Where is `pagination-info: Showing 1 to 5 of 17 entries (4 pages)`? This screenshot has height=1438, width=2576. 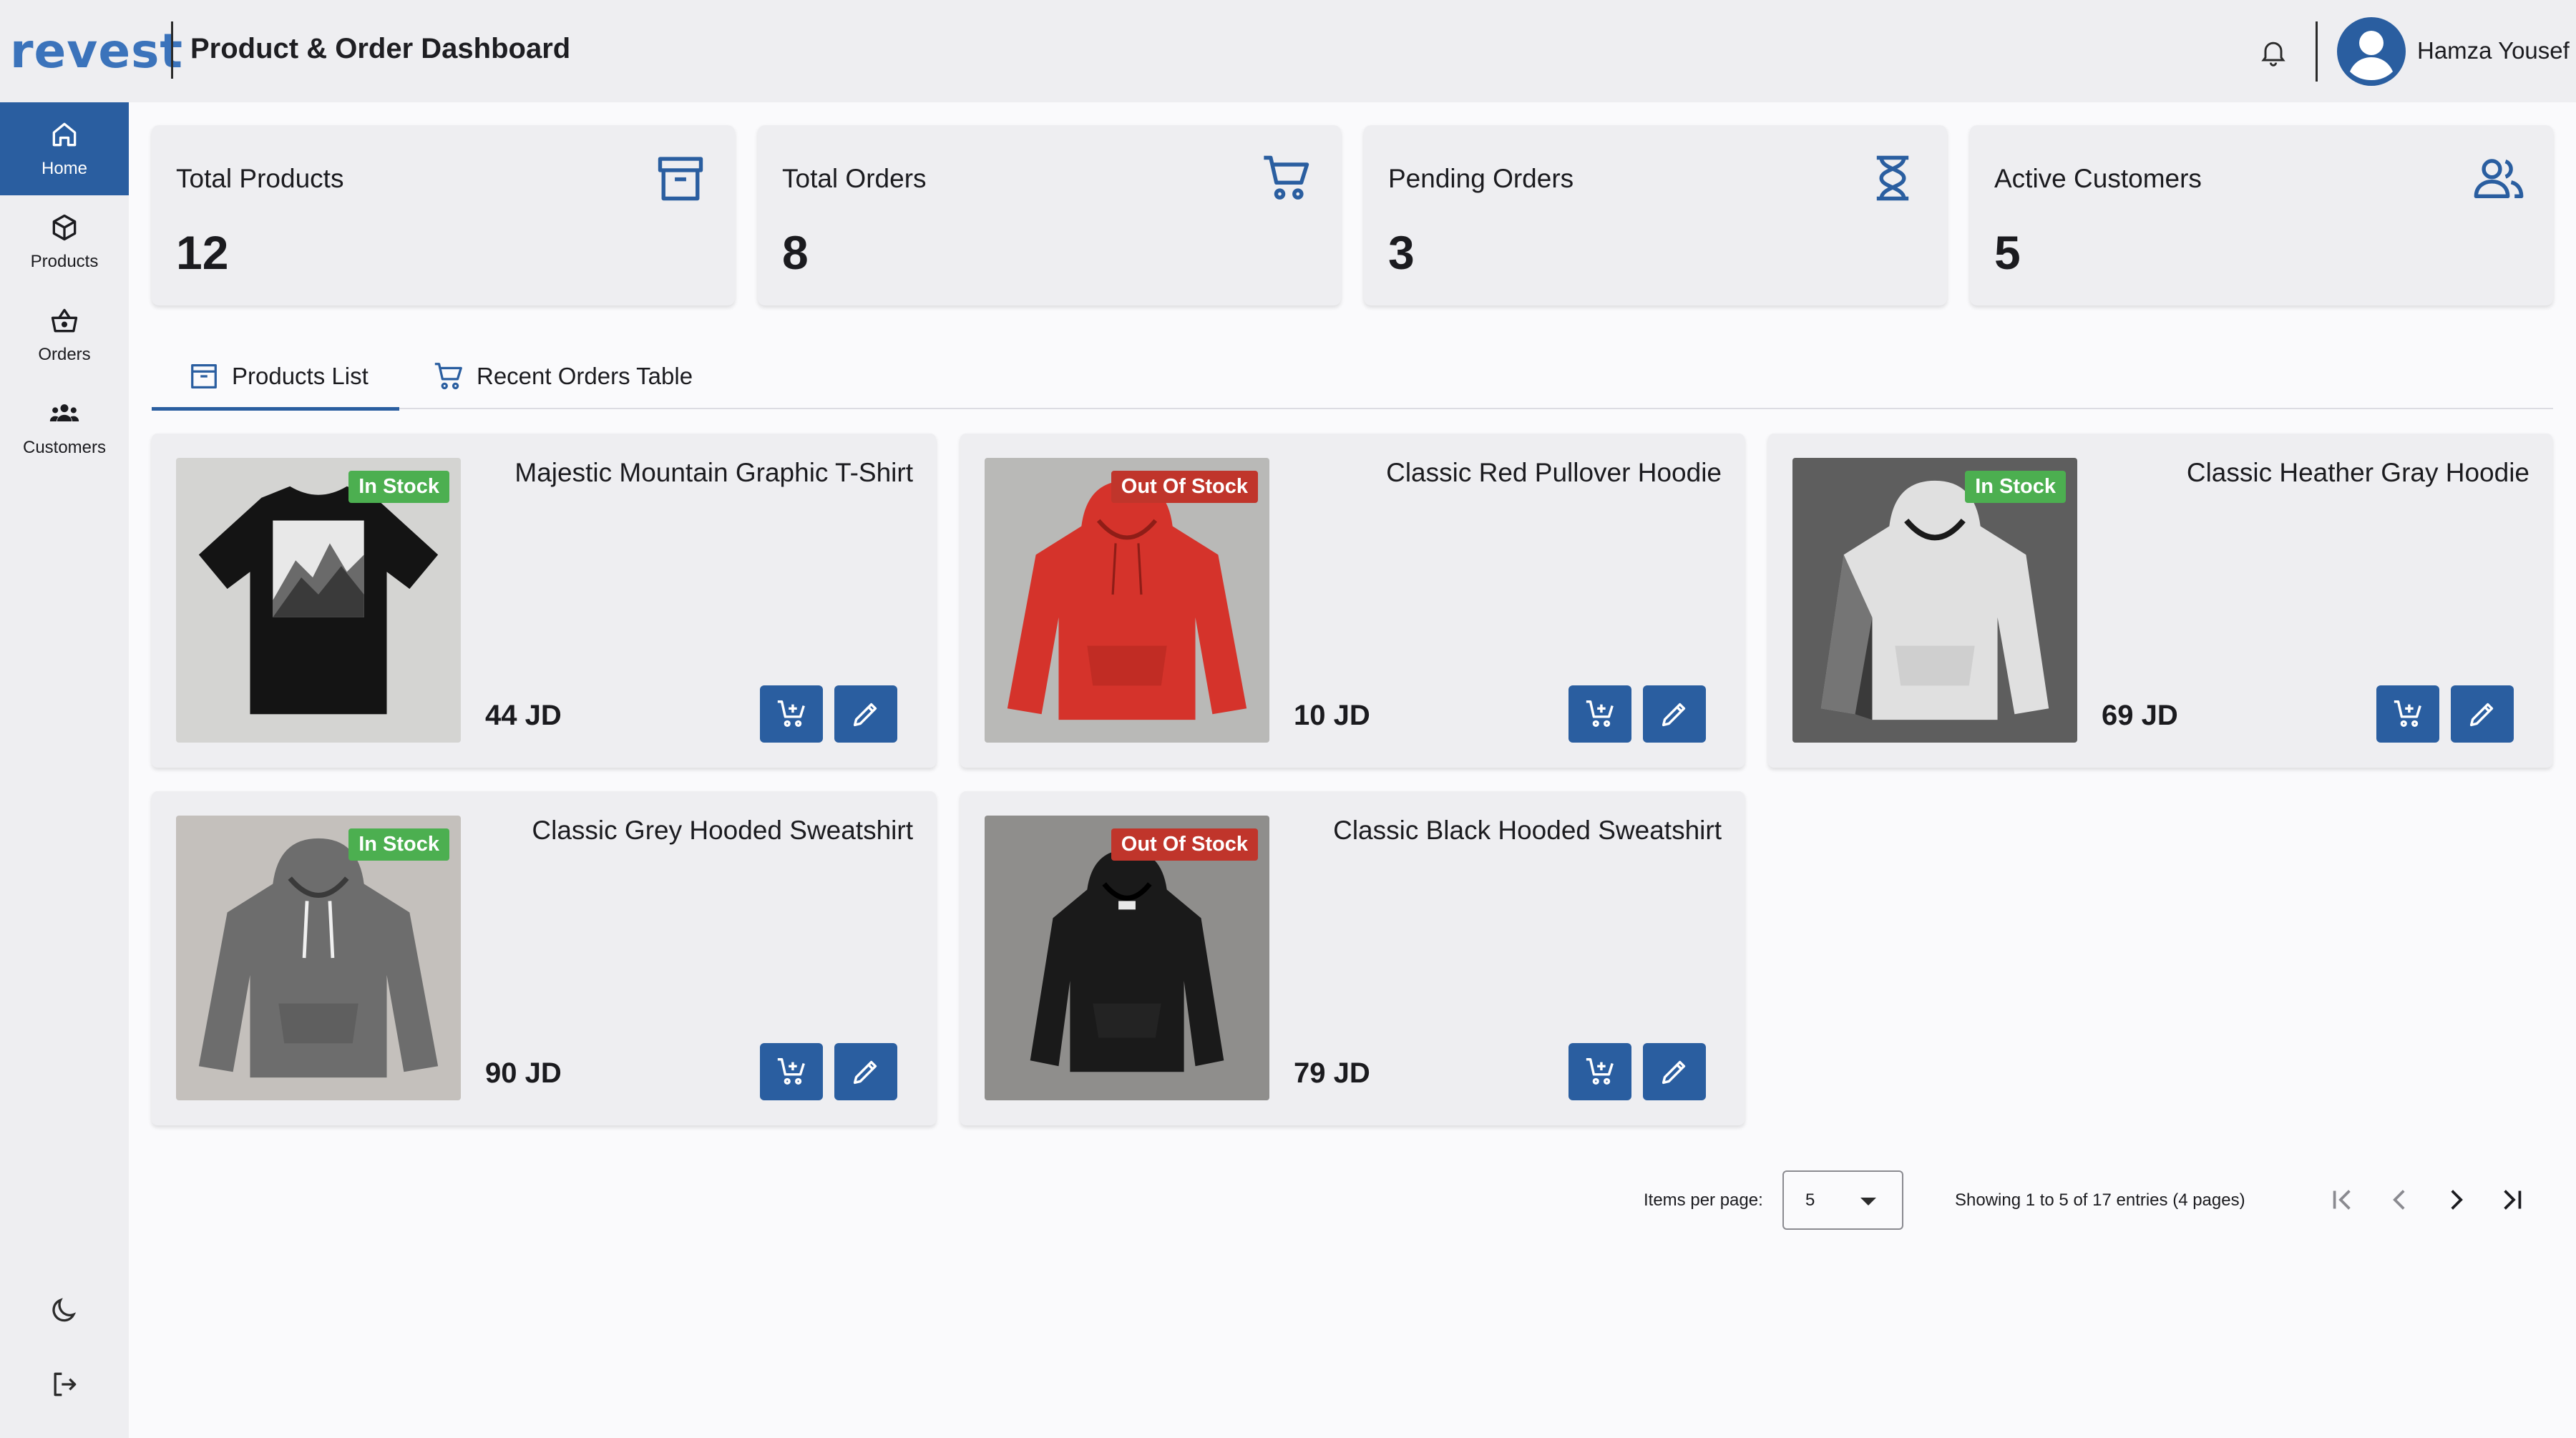 pagination-info: Showing 1 to 5 of 17 entries (4 pages) is located at coordinates (2100, 1200).